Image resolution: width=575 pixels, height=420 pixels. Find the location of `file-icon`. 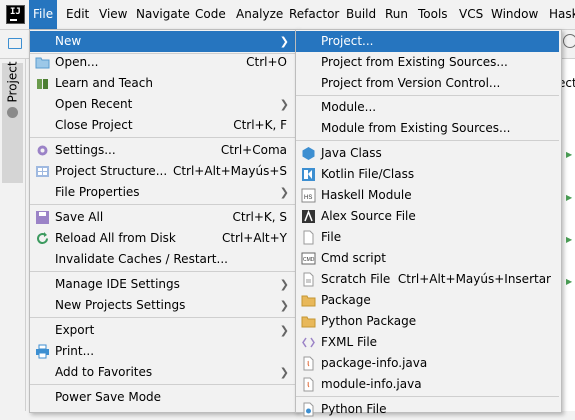

file-icon is located at coordinates (308, 237).